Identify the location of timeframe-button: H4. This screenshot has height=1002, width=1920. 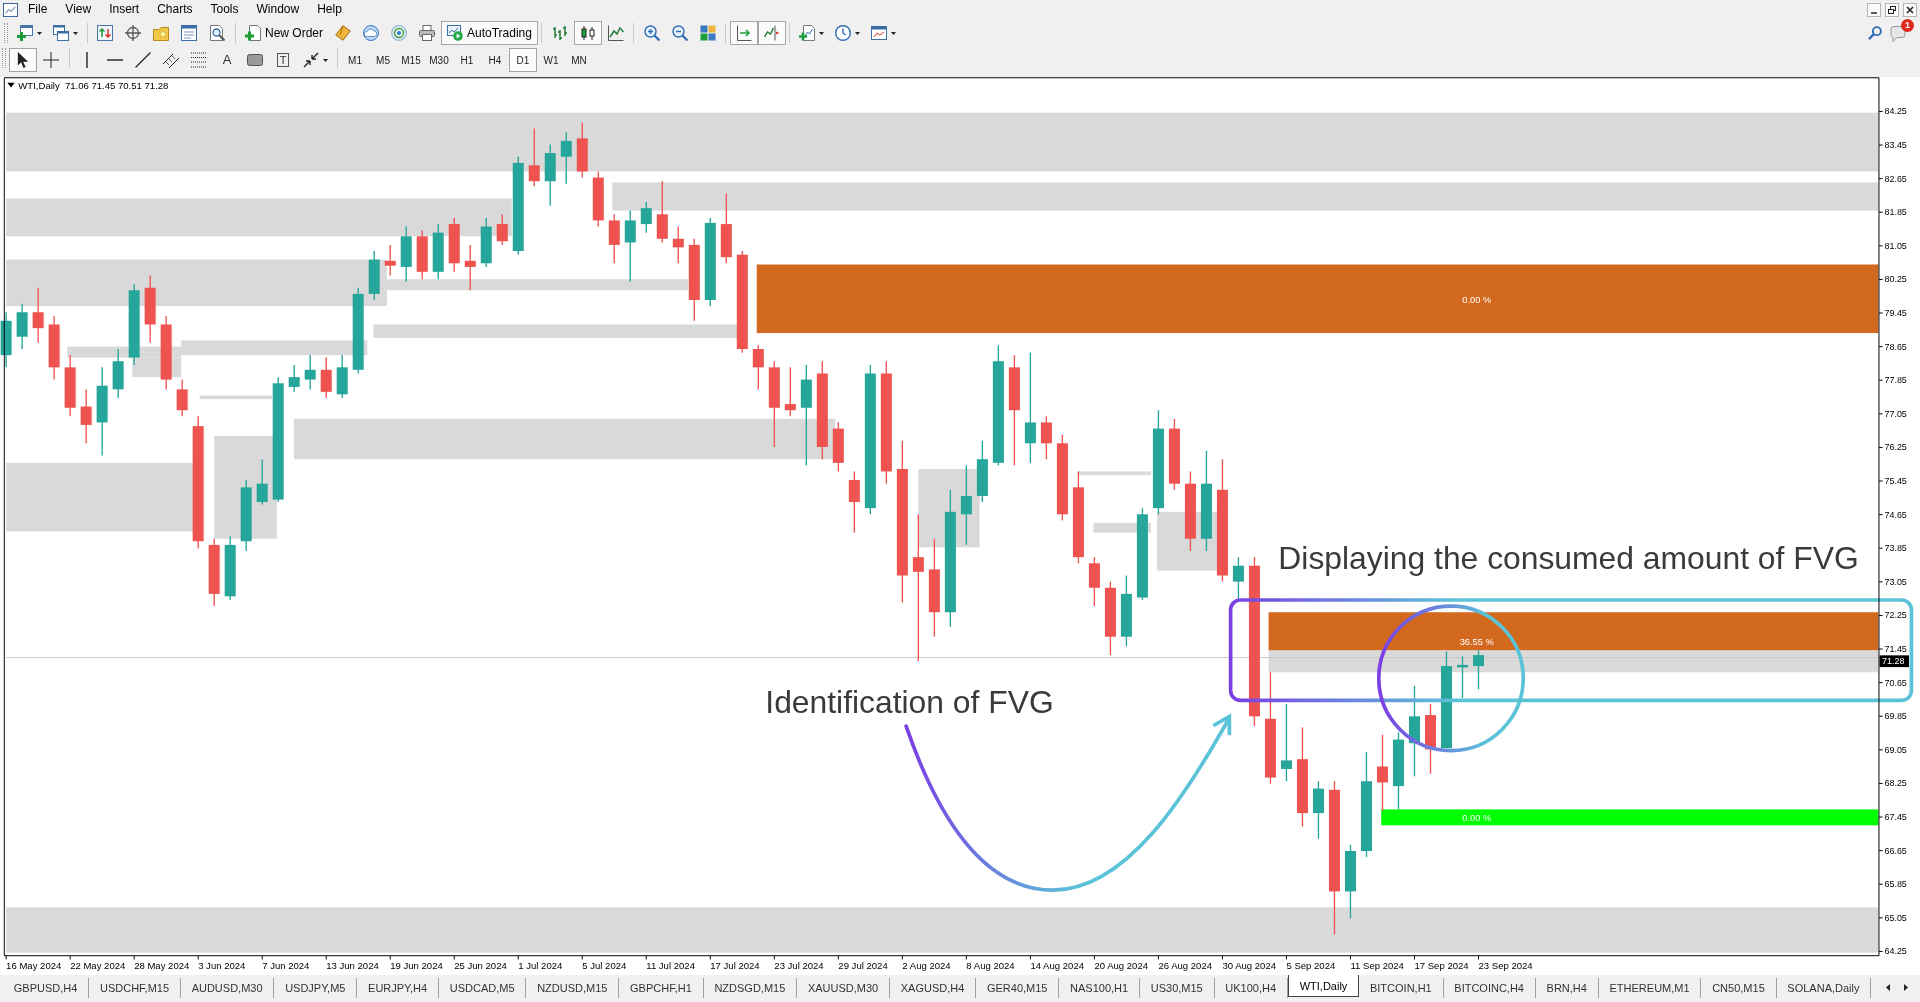
(495, 60).